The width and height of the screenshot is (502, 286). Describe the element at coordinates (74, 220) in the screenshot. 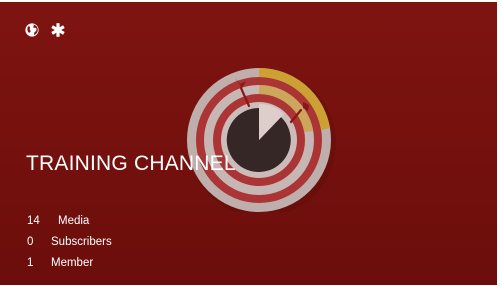

I see `media-label: Media` at that location.